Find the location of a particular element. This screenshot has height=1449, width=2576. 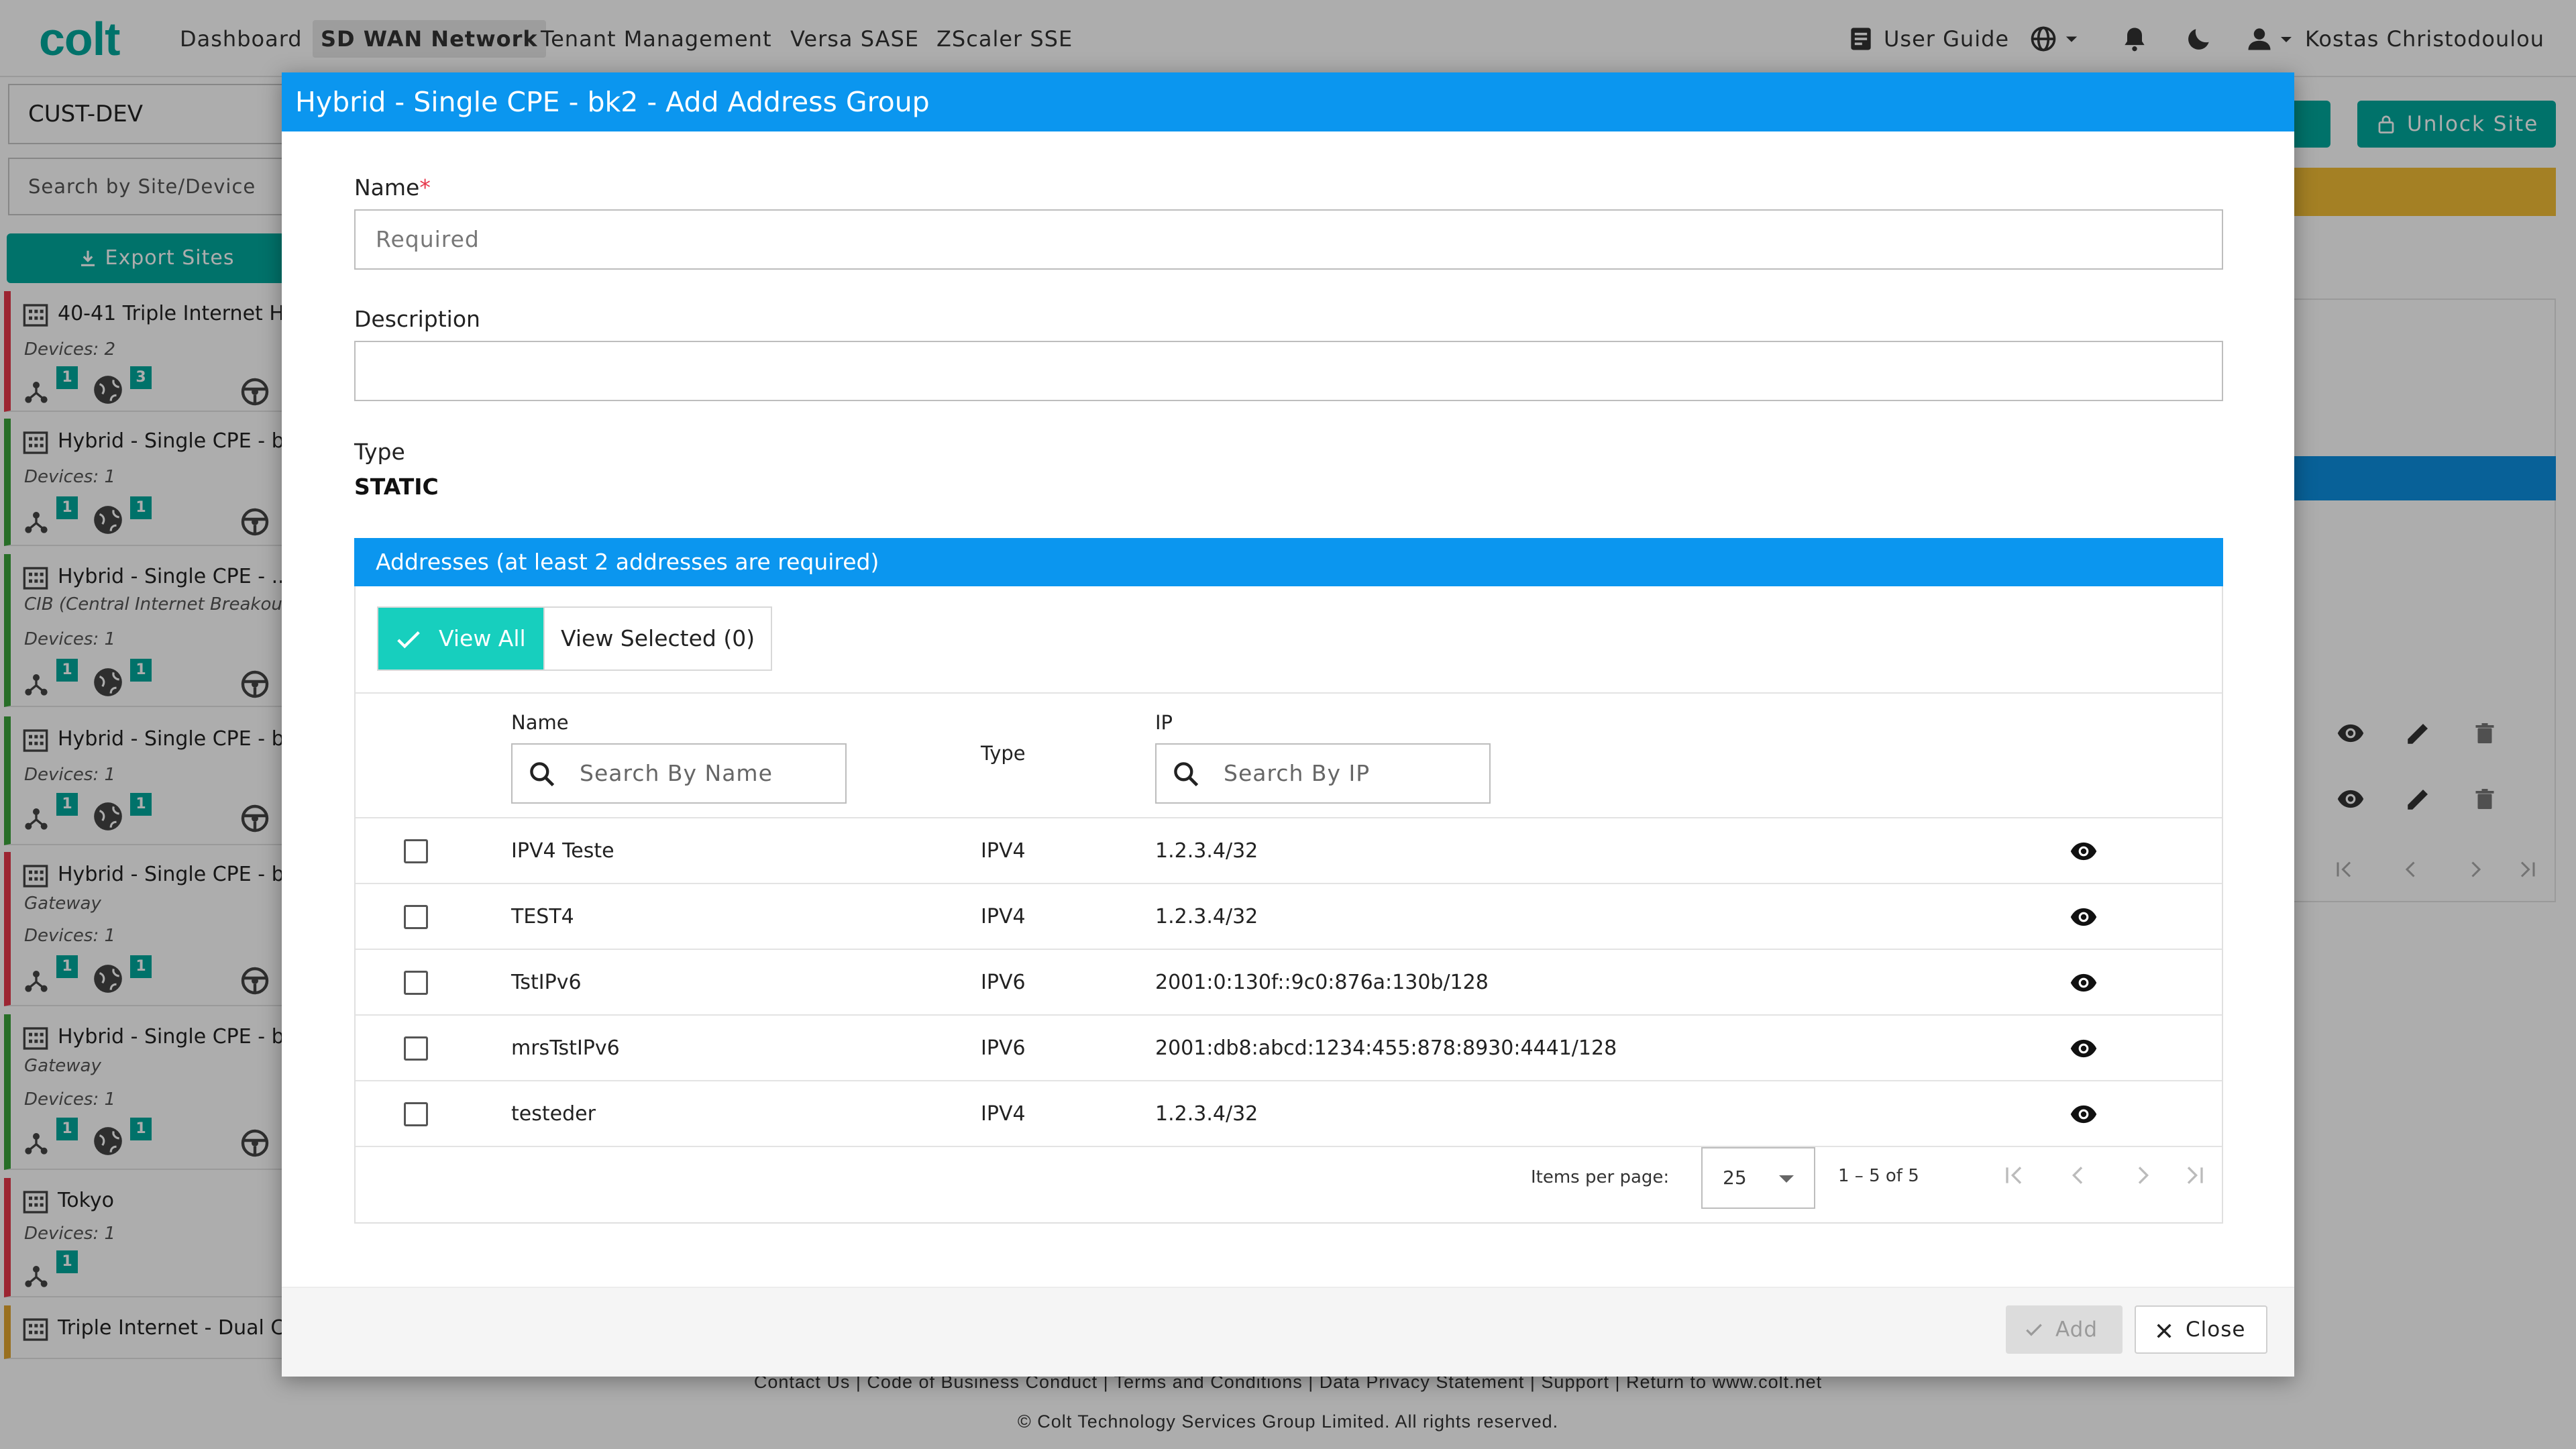

name-label-text: Name is located at coordinates (387, 187).